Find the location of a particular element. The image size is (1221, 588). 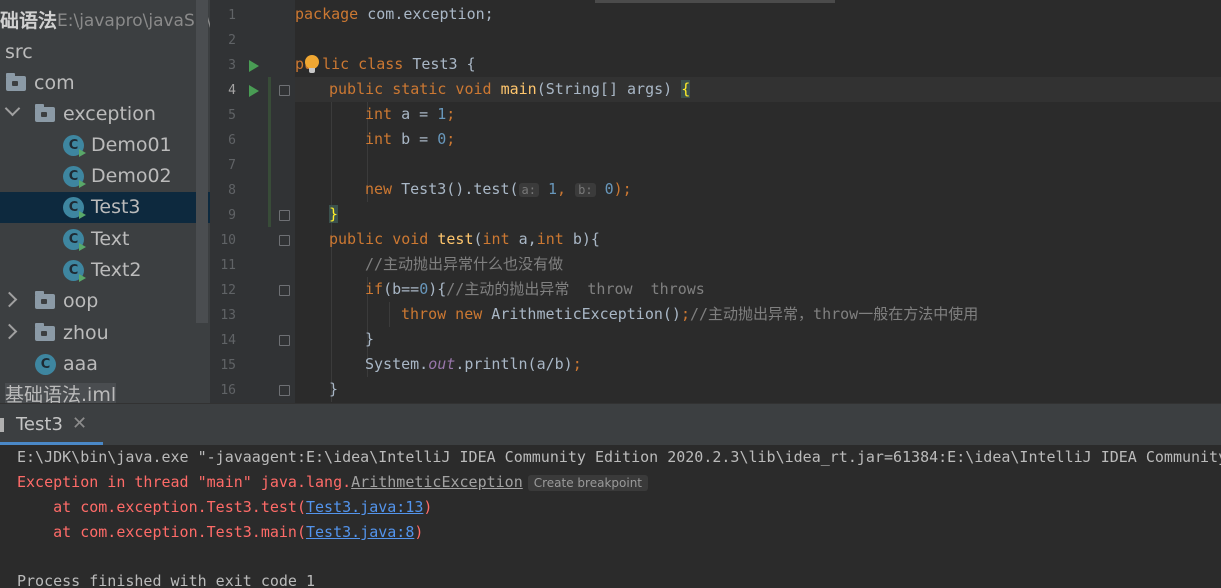

code-line-6: int b = 0; is located at coordinates (410, 139).